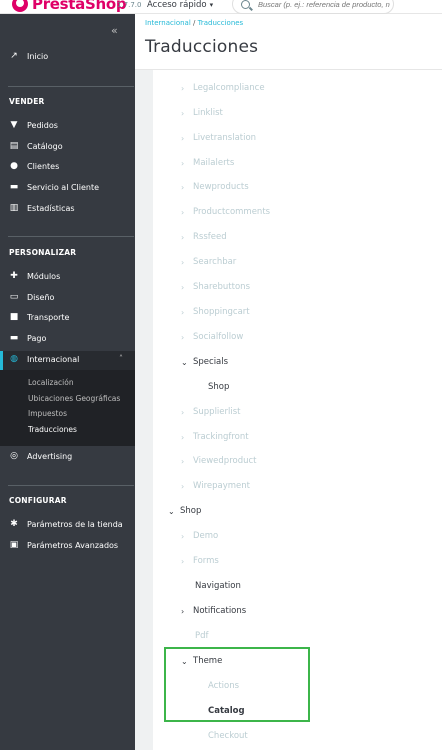 The width and height of the screenshot is (442, 750). What do you see at coordinates (207, 163) in the screenshot?
I see `tree-node-mailalerts: › Mailalerts` at bounding box center [207, 163].